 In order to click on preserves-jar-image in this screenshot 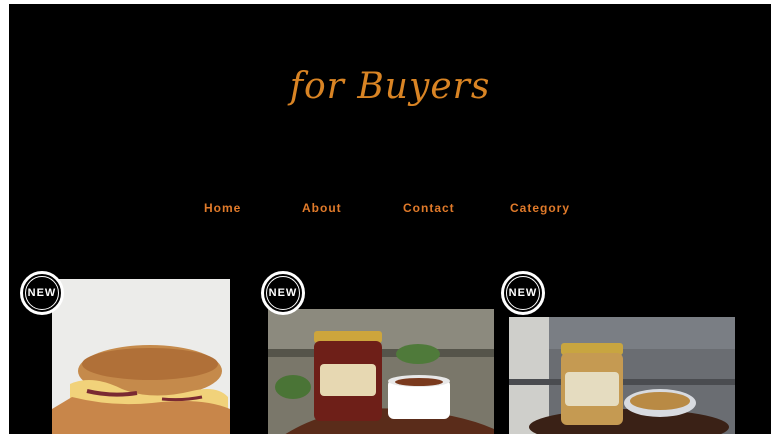, I will do `click(381, 371)`.